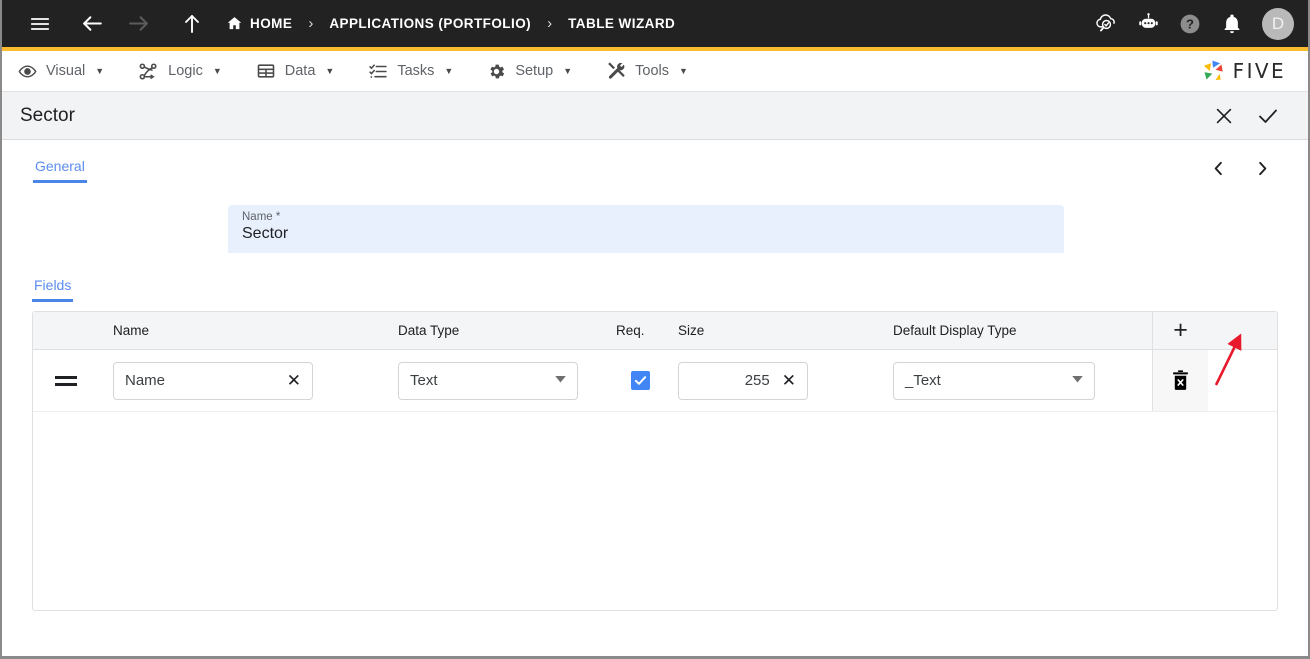  I want to click on cell-data-type: Text, so click(500, 380).